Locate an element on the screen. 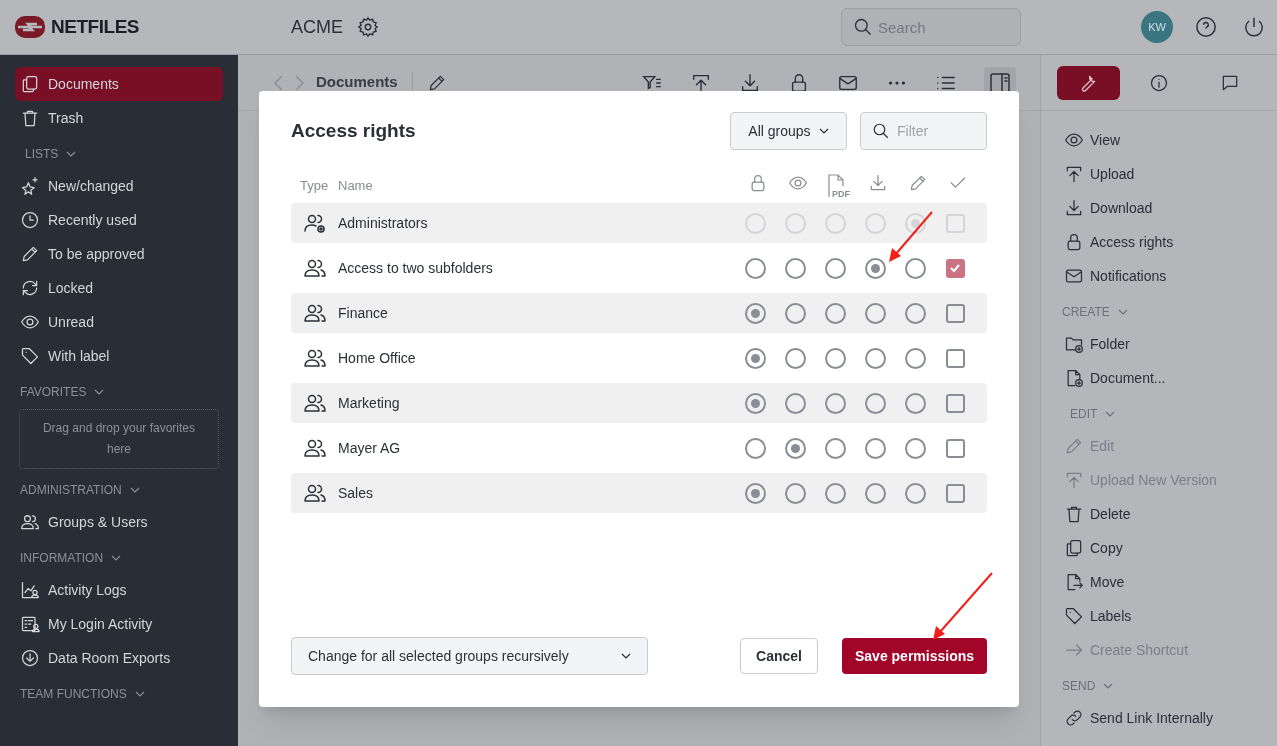  user-avatar: KW is located at coordinates (1157, 27).